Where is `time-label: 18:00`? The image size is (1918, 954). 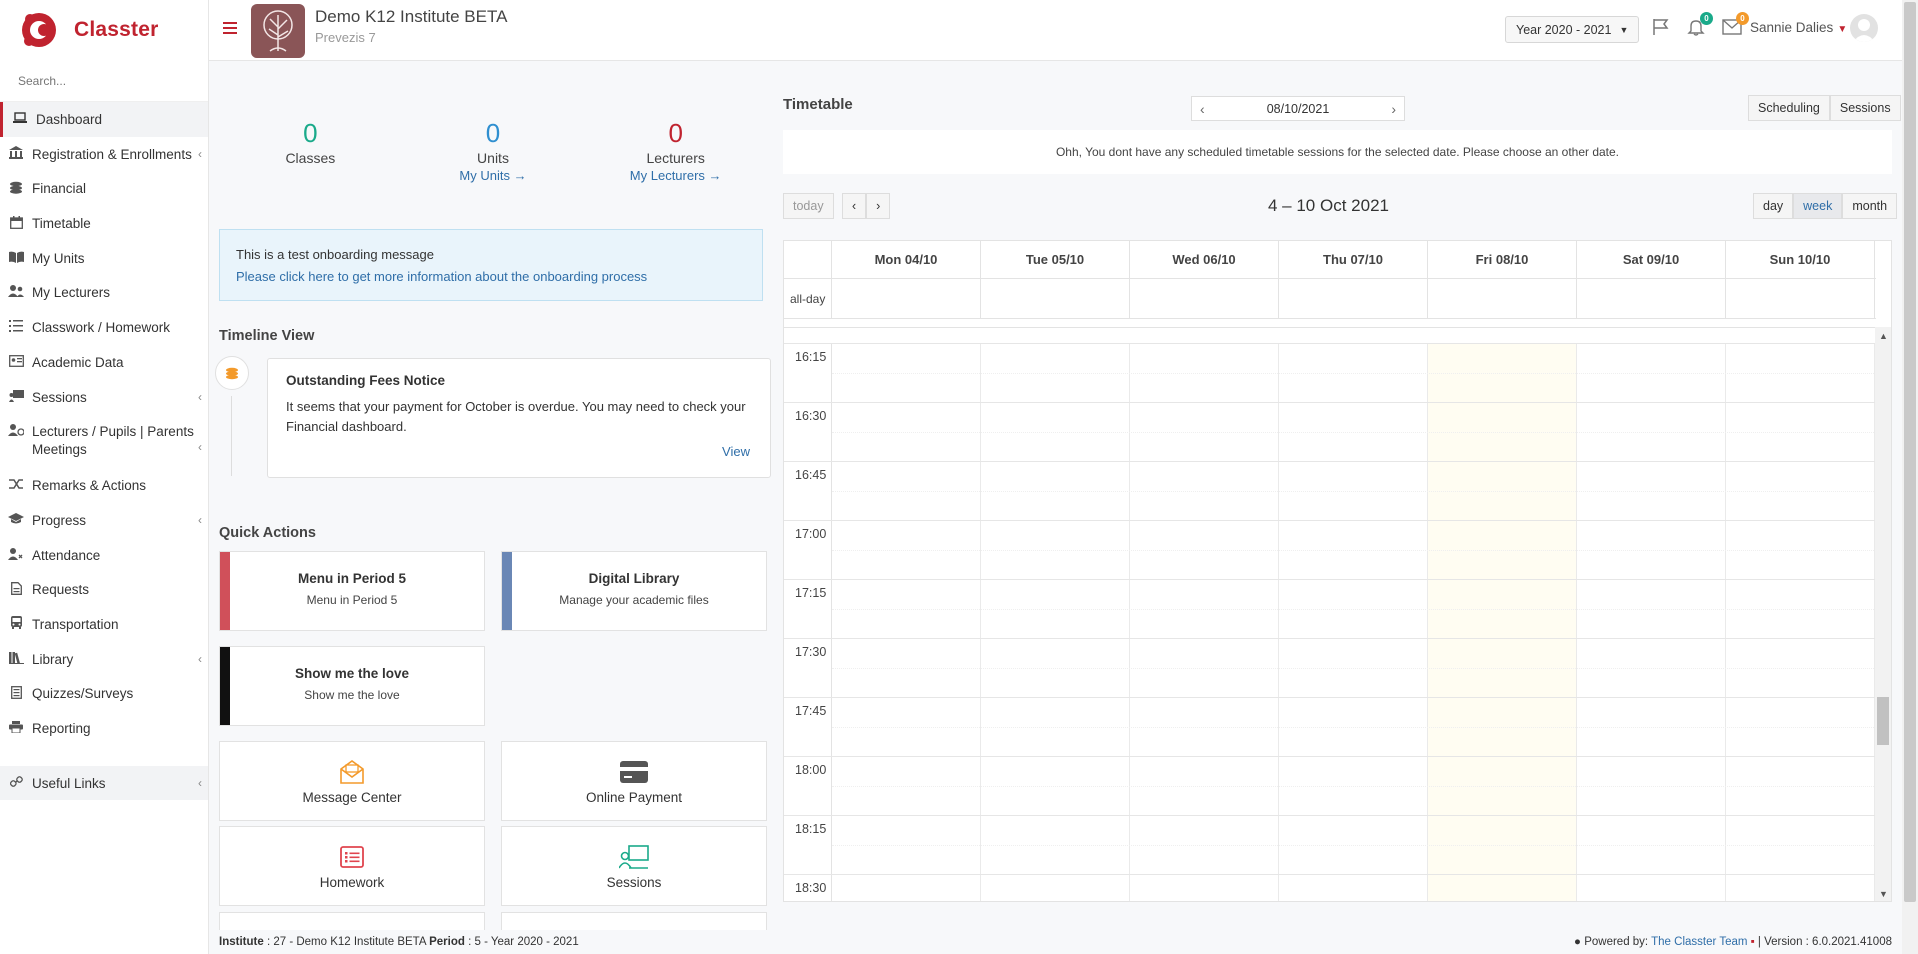 time-label: 18:00 is located at coordinates (808, 786).